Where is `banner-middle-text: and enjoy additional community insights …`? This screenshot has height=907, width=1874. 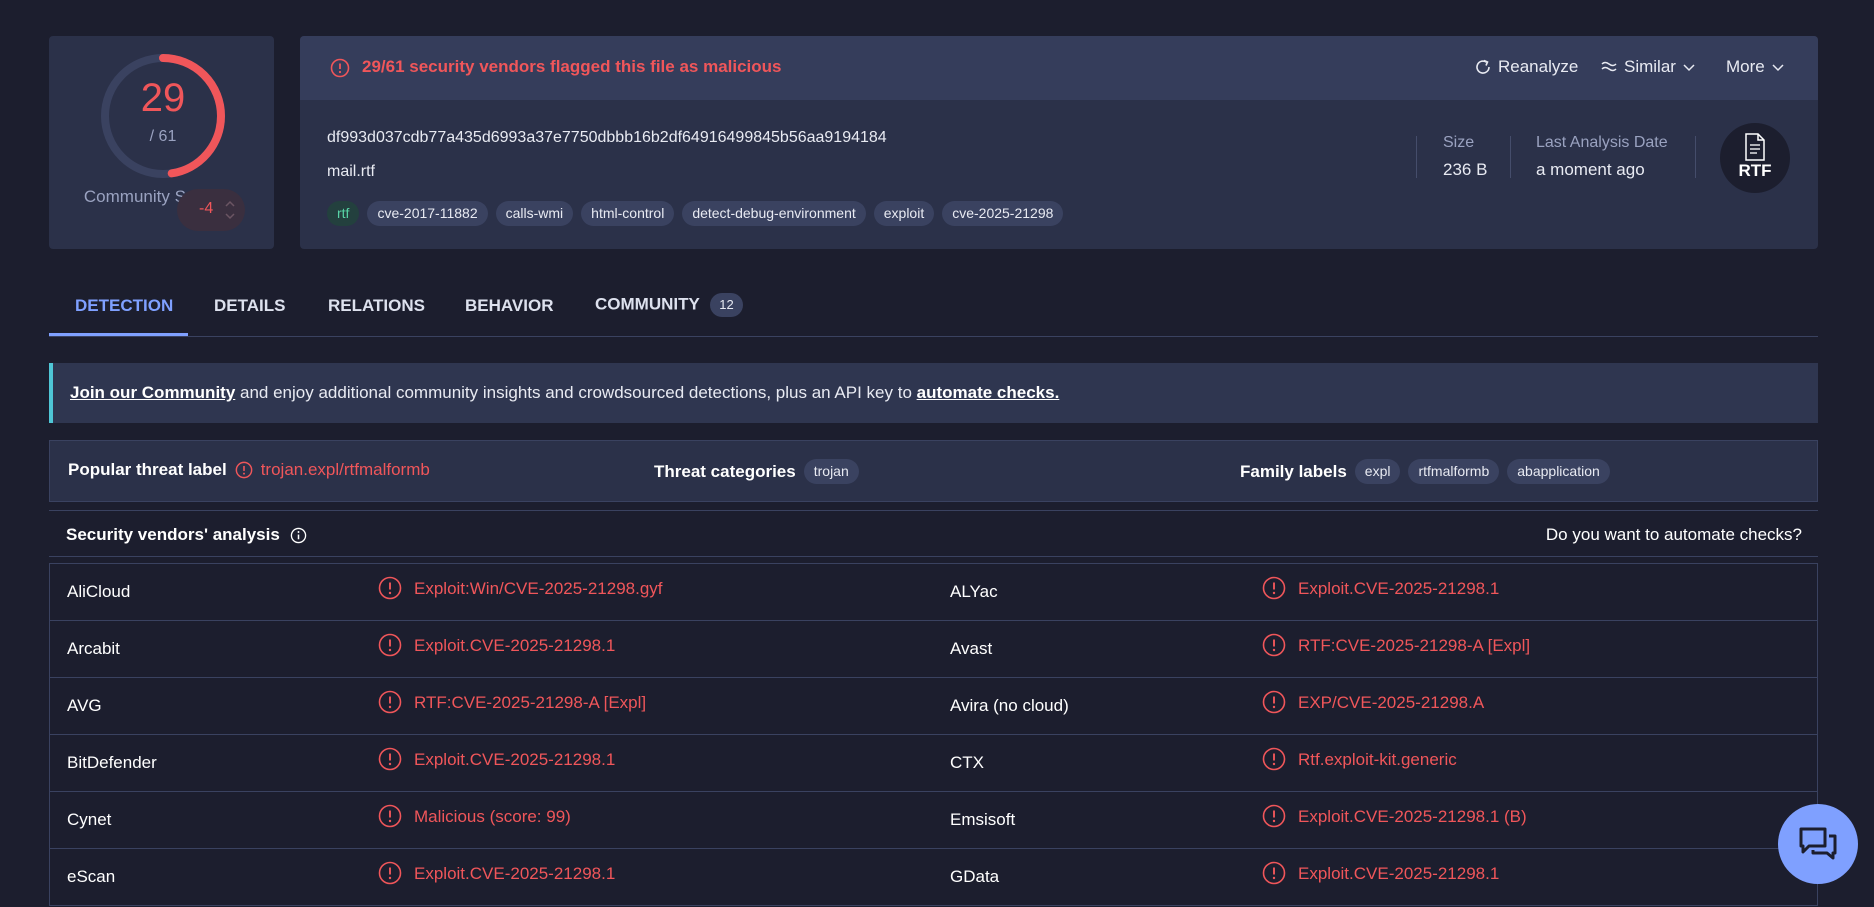 banner-middle-text: and enjoy additional community insights … is located at coordinates (576, 392).